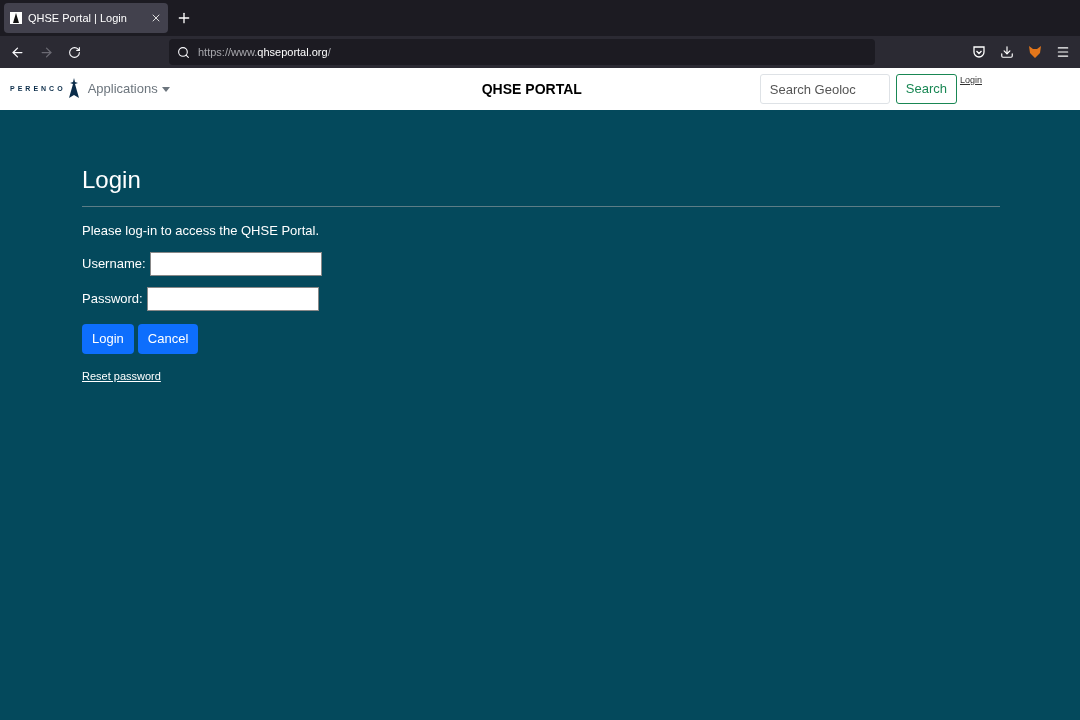 Image resolution: width=1080 pixels, height=720 pixels. Describe the element at coordinates (108, 338) in the screenshot. I see `login-button: Login` at that location.